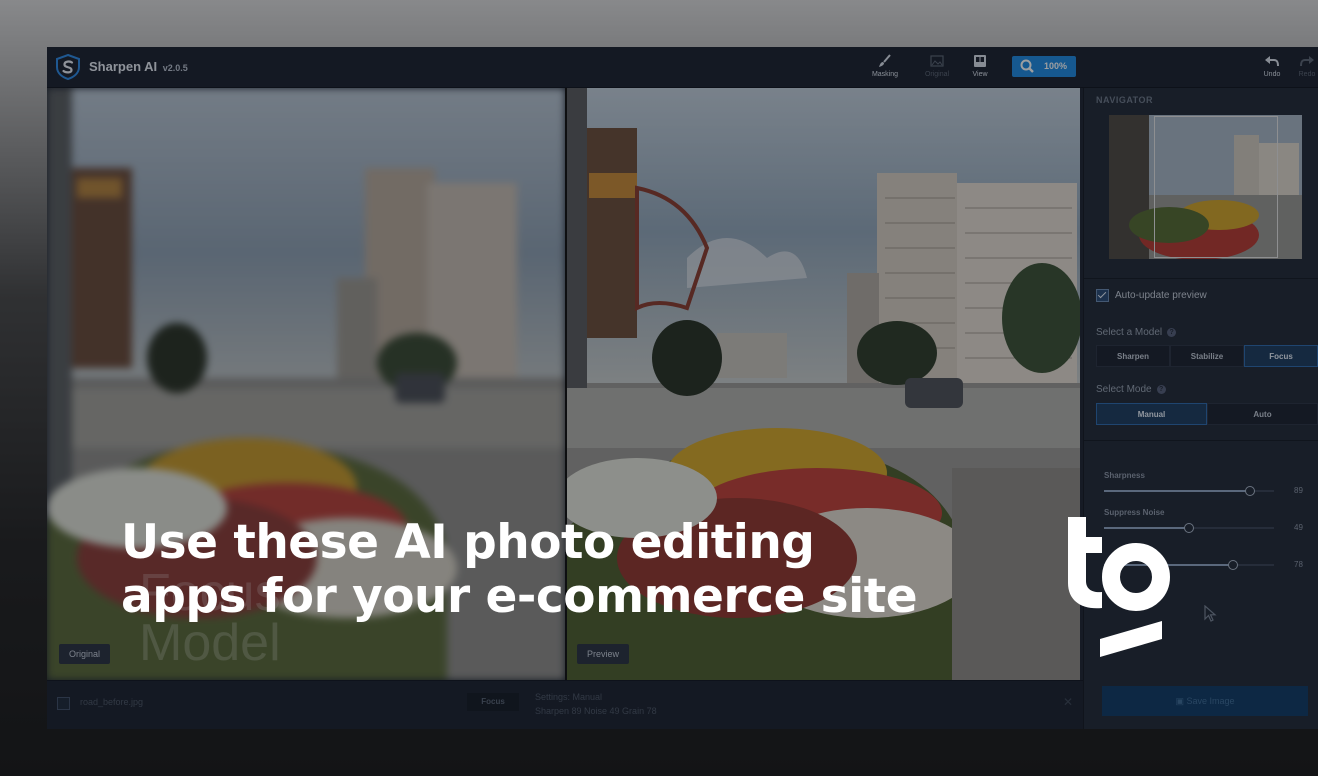 The height and width of the screenshot is (776, 1318). What do you see at coordinates (1298, 527) in the screenshot?
I see `slider-value: 49` at bounding box center [1298, 527].